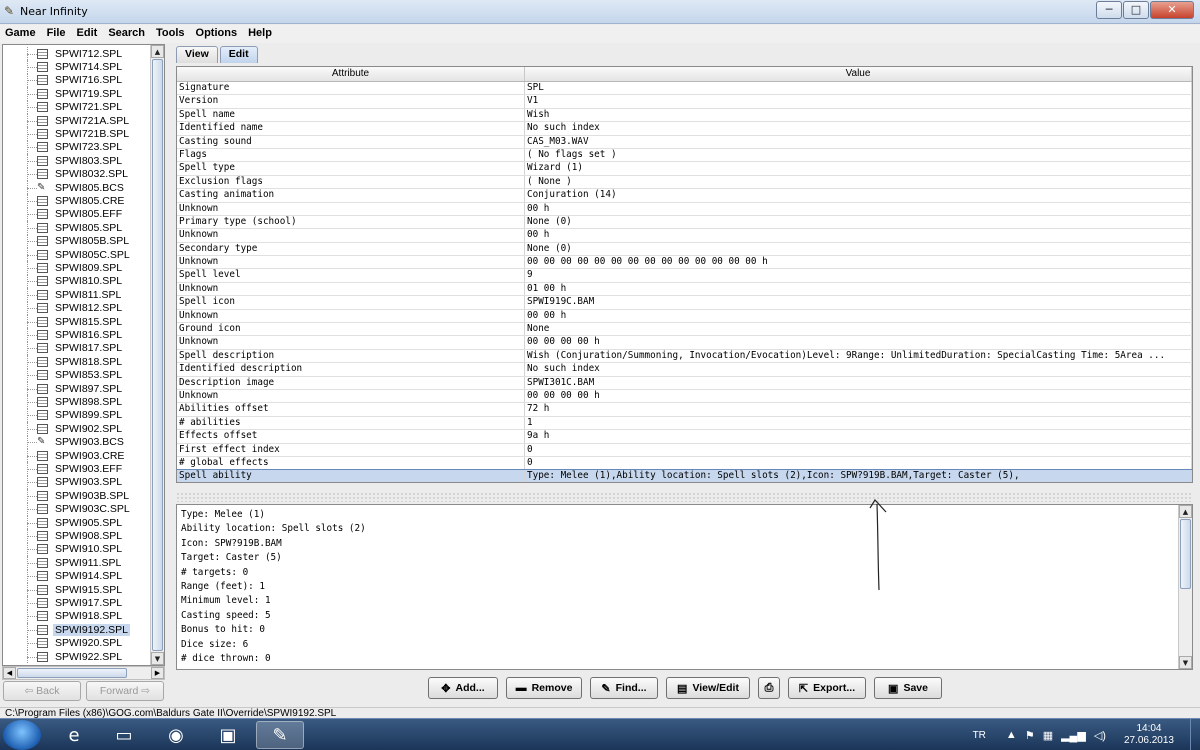  What do you see at coordinates (88, 34) in the screenshot?
I see `menu-edit: Edit` at bounding box center [88, 34].